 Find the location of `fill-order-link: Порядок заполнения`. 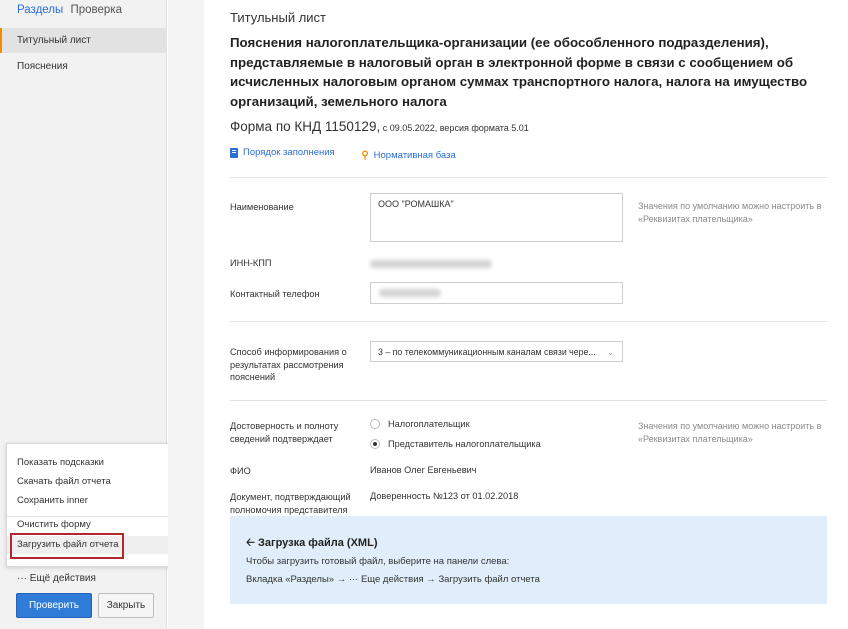

fill-order-link: Порядок заполнения is located at coordinates (282, 152).